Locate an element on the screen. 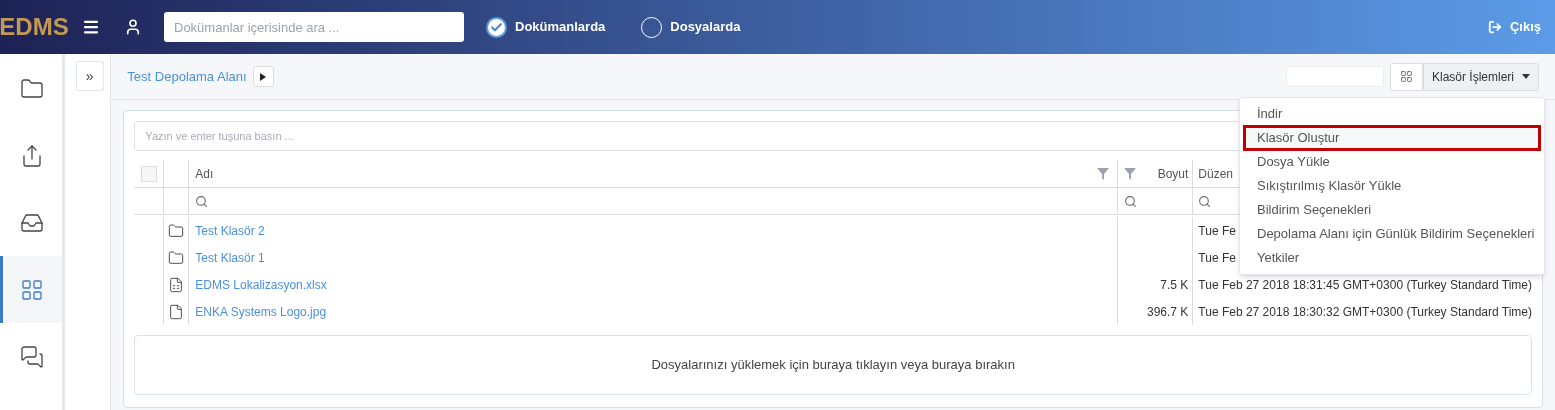 The width and height of the screenshot is (1555, 410). menu-icon is located at coordinates (91, 27).